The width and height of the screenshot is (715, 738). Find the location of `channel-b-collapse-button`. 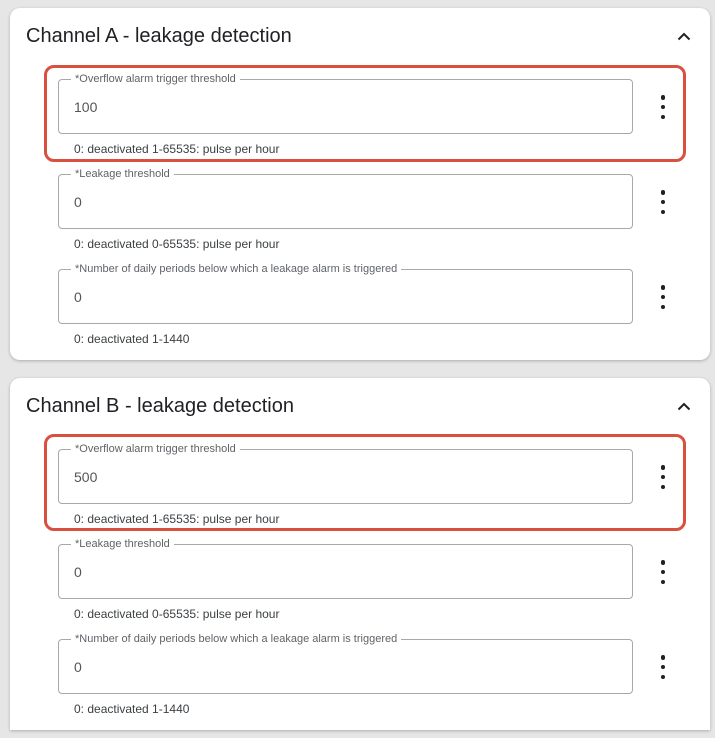

channel-b-collapse-button is located at coordinates (684, 406).